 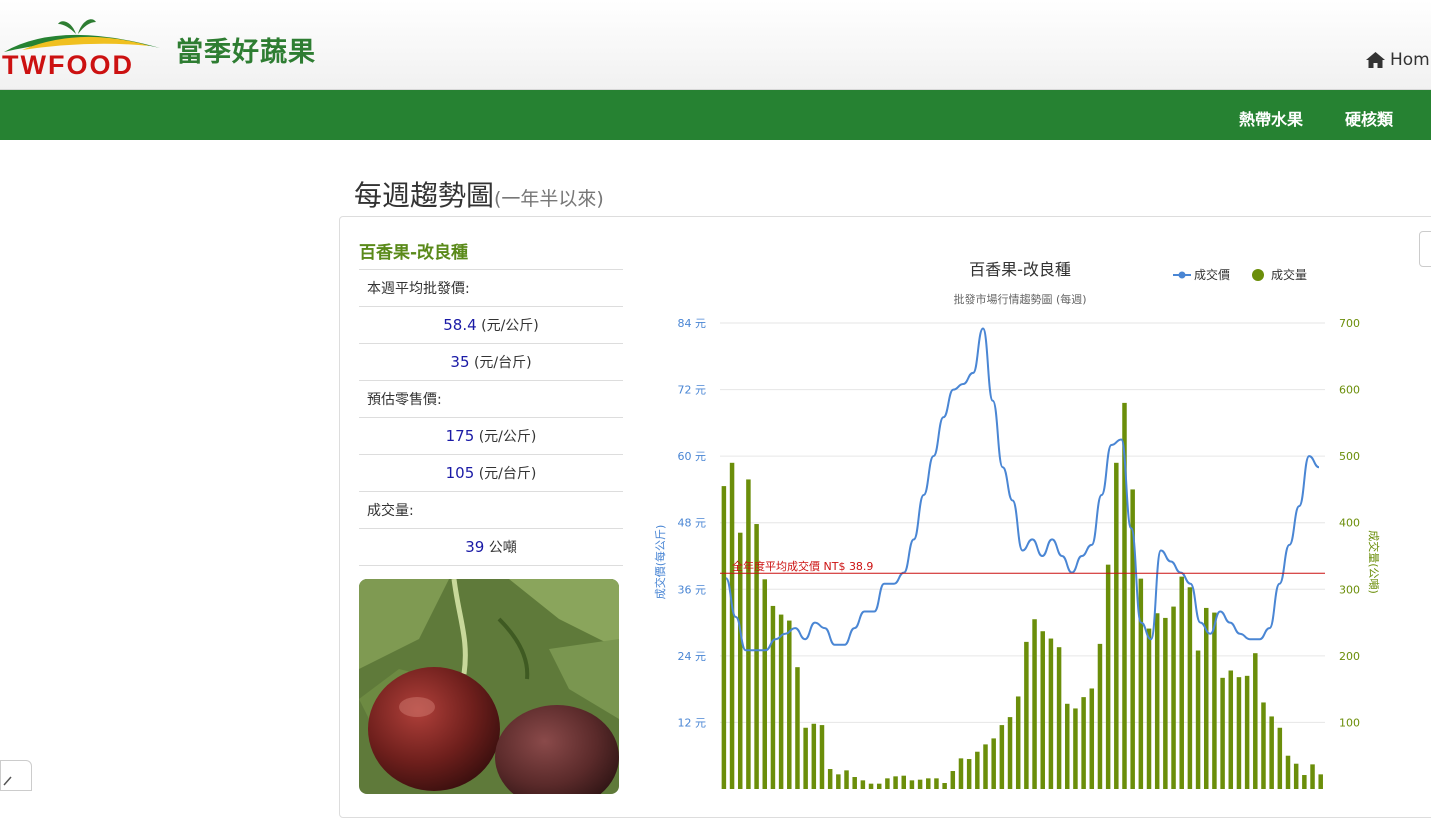 What do you see at coordinates (507, 474) in the screenshot?
I see `unit-label: (元/台斤)` at bounding box center [507, 474].